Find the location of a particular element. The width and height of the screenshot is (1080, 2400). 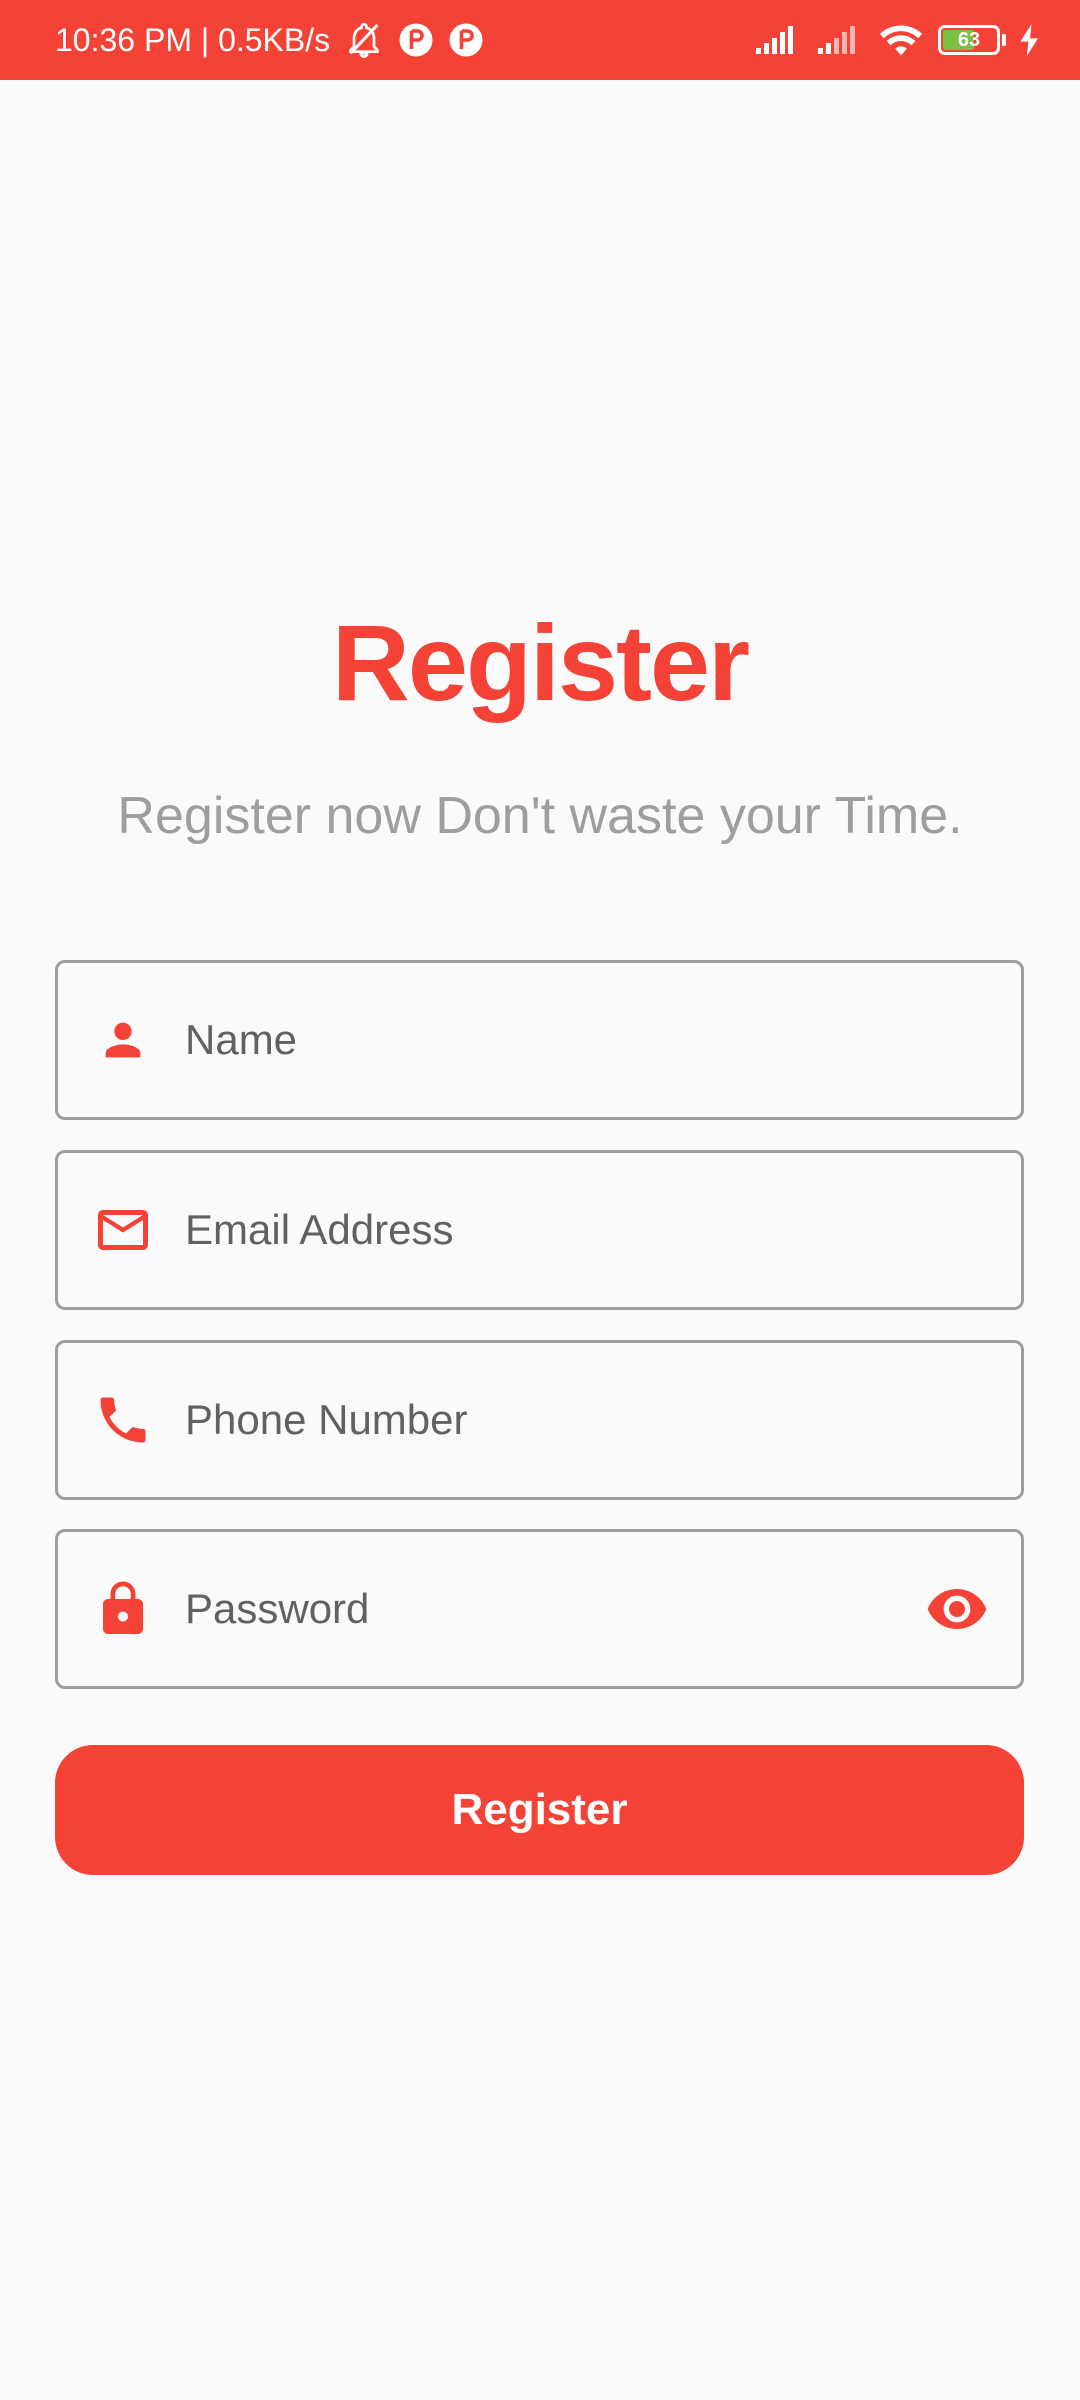

status-right: 63 is located at coordinates (897, 40).